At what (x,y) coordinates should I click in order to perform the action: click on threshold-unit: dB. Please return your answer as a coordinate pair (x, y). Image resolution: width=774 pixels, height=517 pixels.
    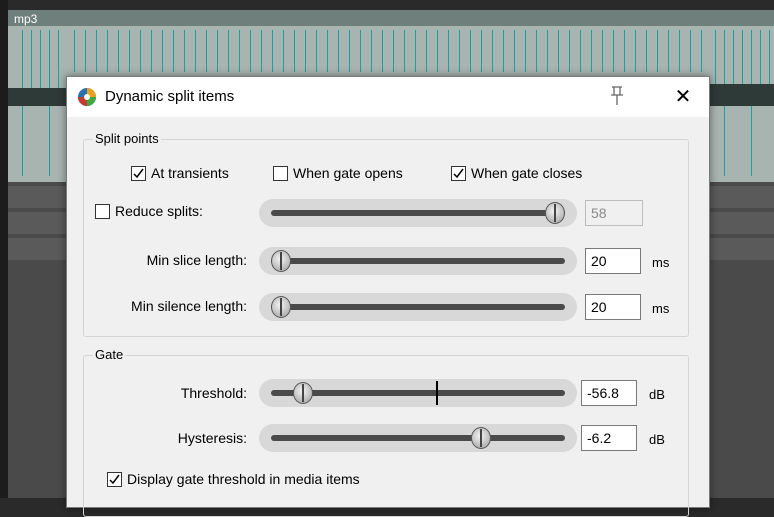
    Looking at the image, I should click on (657, 394).